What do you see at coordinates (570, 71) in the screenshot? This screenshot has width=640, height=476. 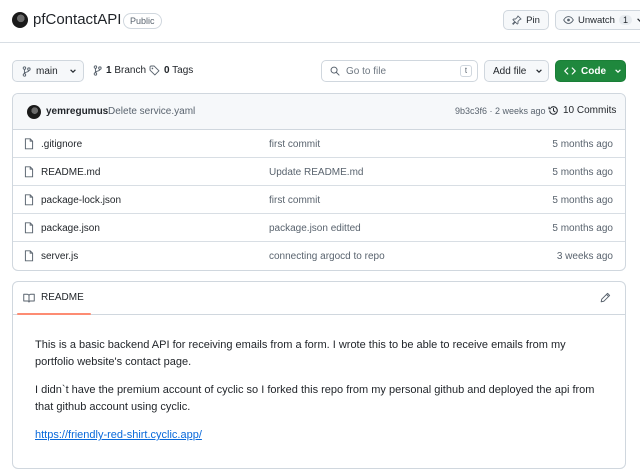 I see `code-icon` at bounding box center [570, 71].